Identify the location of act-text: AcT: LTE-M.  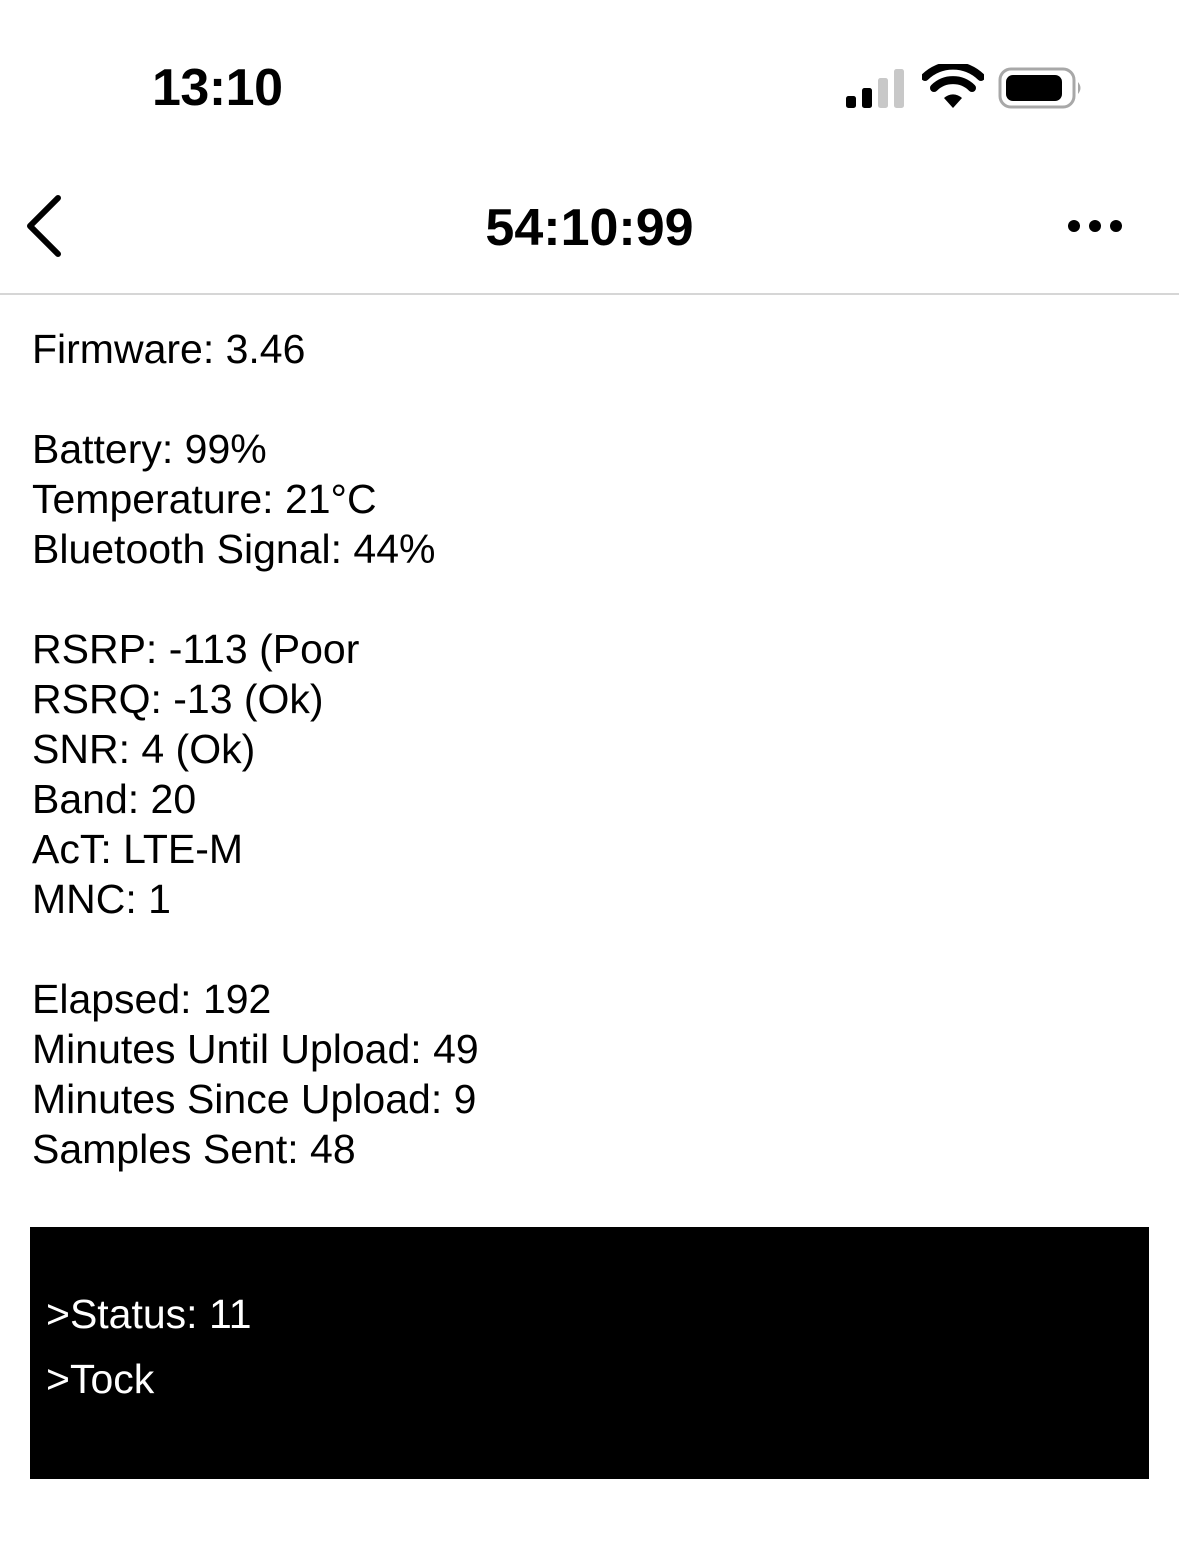
(138, 849).